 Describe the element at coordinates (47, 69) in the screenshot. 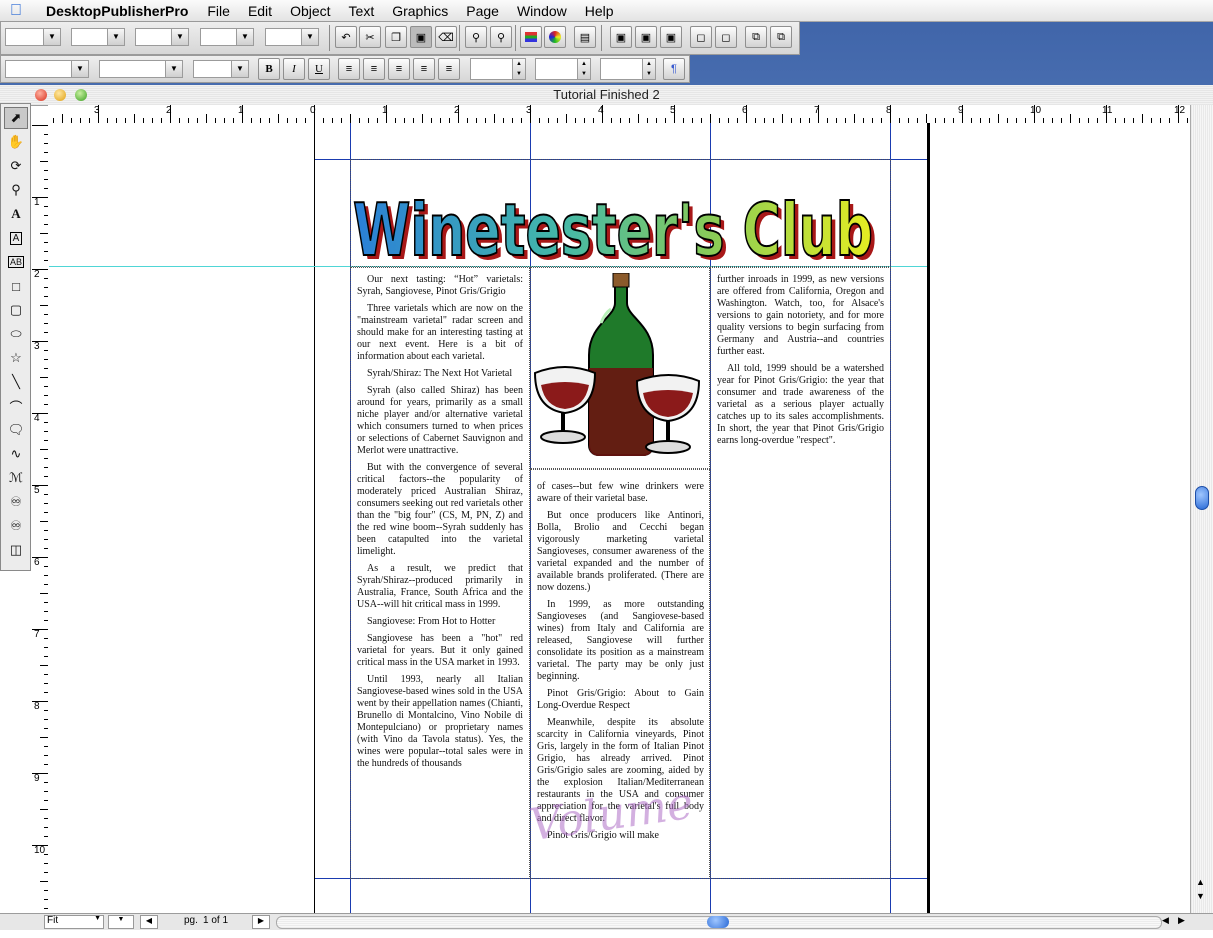

I see `font-combo: ▼` at that location.